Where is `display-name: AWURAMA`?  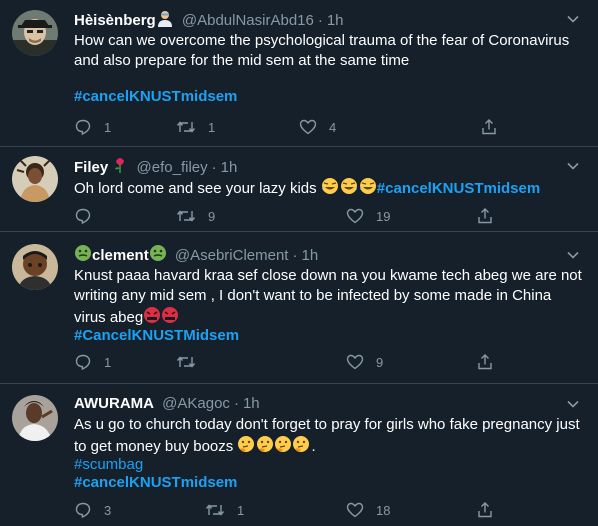 display-name: AWURAMA is located at coordinates (114, 403).